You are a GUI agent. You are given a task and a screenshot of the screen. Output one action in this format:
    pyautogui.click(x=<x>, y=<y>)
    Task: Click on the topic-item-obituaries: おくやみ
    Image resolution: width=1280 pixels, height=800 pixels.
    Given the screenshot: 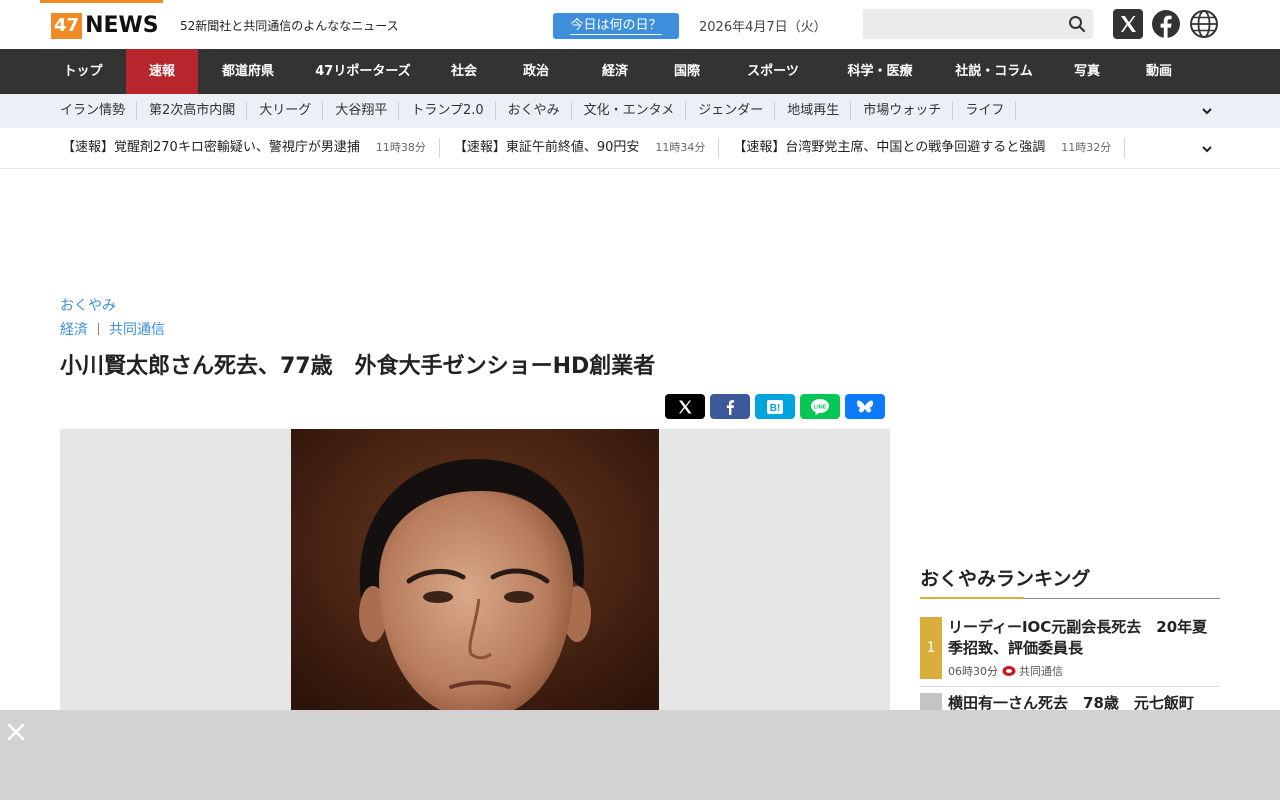 What is the action you would take?
    pyautogui.click(x=534, y=111)
    